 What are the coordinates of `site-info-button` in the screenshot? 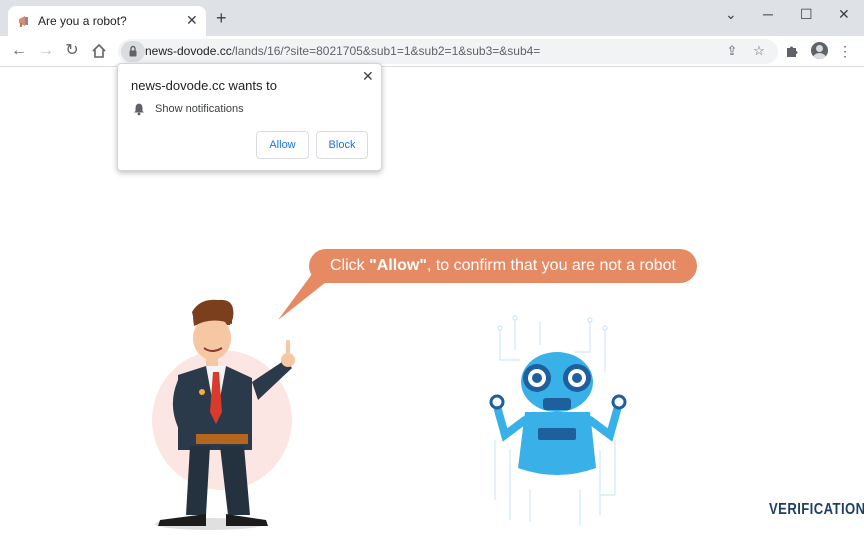 It's located at (133, 51).